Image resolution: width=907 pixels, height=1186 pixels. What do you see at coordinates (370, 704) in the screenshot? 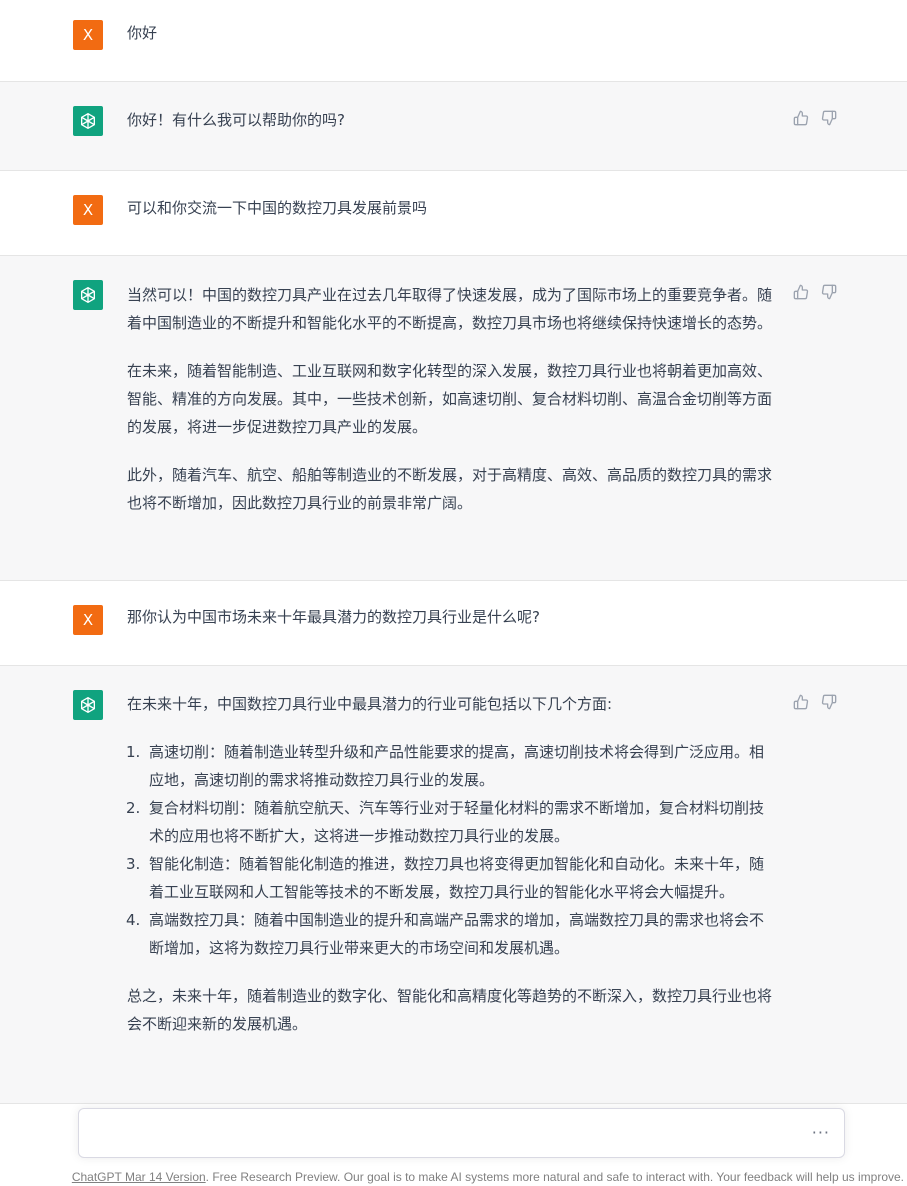
I see `assistant-intro: 在未来十年，中国数控刀具行业中最具潜力的行业可能包括以下几个方面:` at bounding box center [370, 704].